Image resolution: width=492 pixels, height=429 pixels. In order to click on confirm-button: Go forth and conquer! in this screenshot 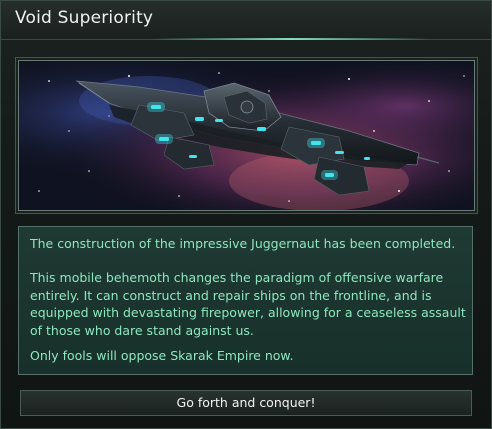, I will do `click(246, 403)`.